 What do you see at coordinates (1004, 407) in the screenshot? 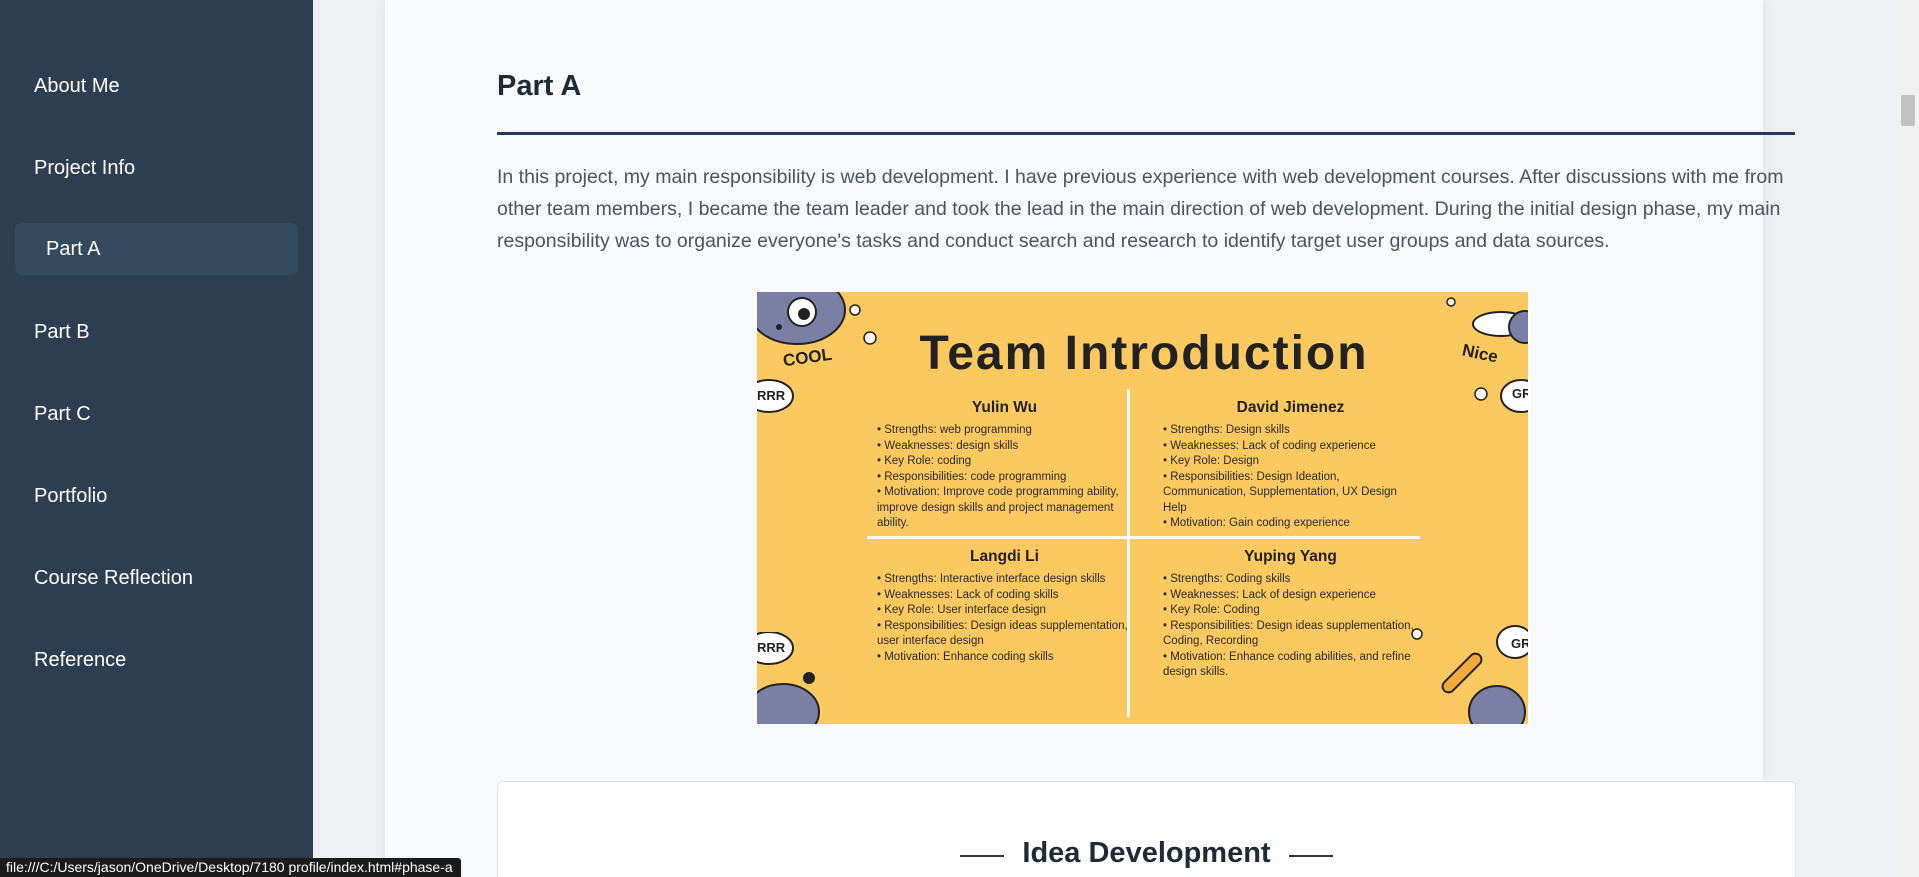
I see `member-name: Yulin Wu` at bounding box center [1004, 407].